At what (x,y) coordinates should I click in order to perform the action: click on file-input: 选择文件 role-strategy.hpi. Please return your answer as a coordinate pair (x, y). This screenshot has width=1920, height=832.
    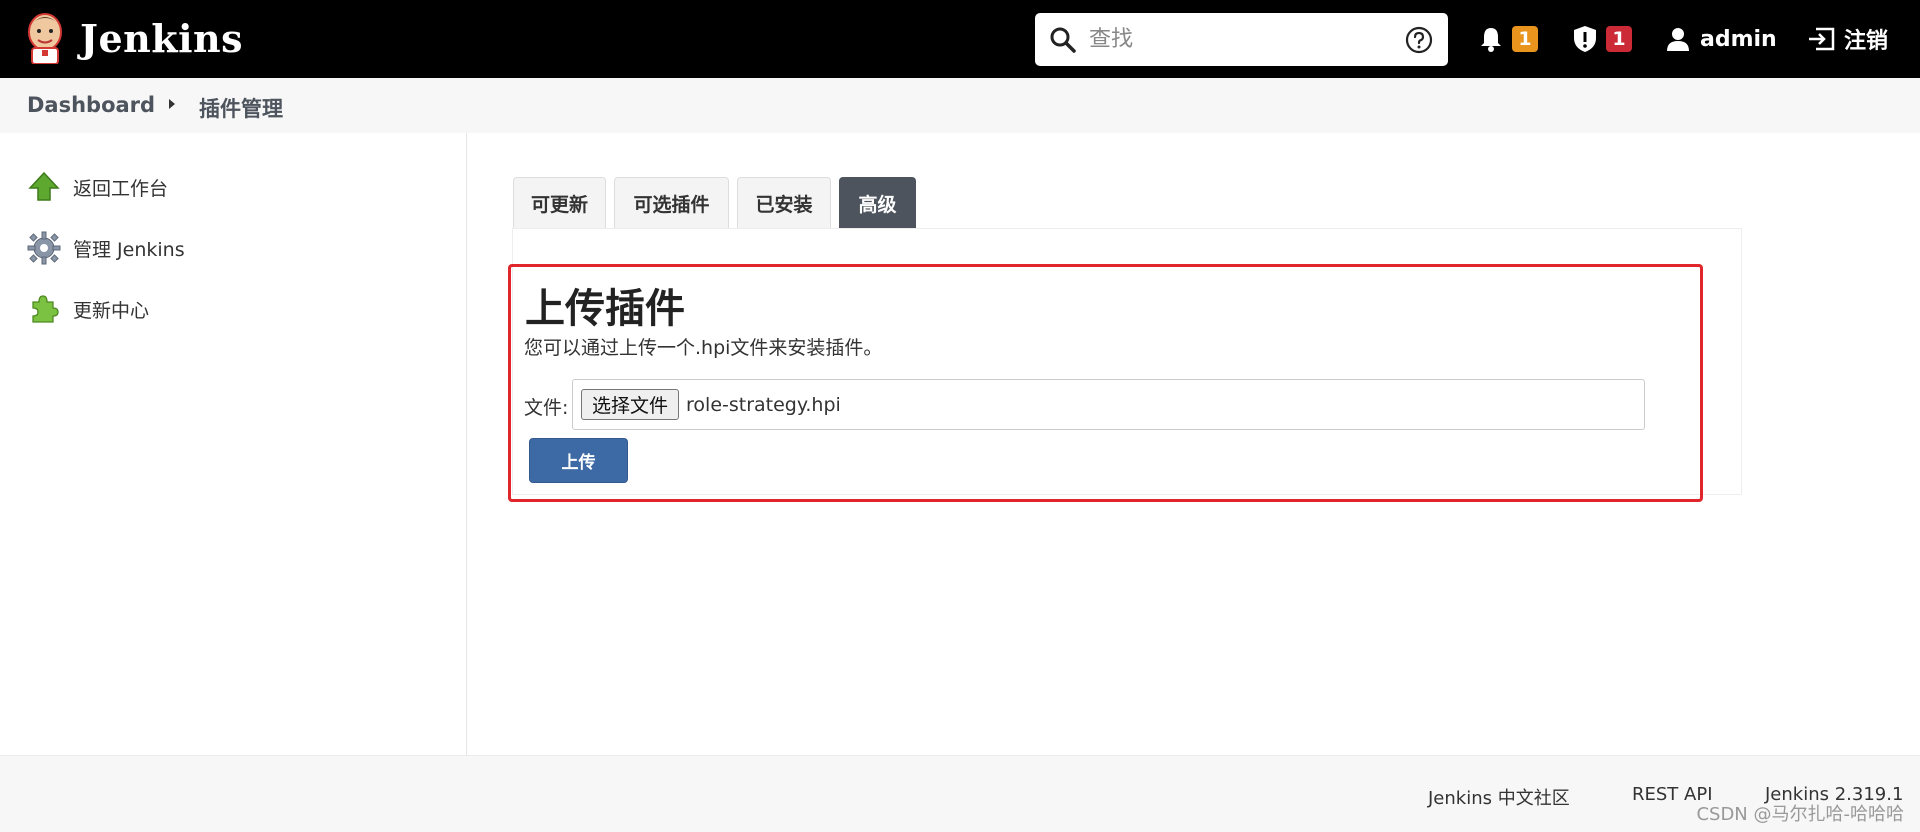
    Looking at the image, I should click on (1108, 404).